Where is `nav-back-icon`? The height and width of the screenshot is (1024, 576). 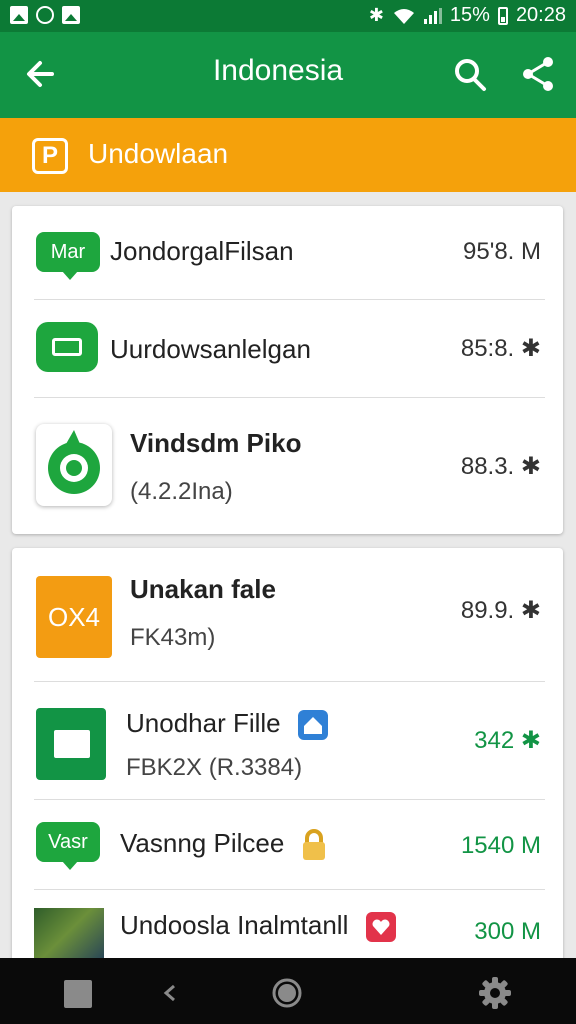
nav-back-icon is located at coordinates (170, 993).